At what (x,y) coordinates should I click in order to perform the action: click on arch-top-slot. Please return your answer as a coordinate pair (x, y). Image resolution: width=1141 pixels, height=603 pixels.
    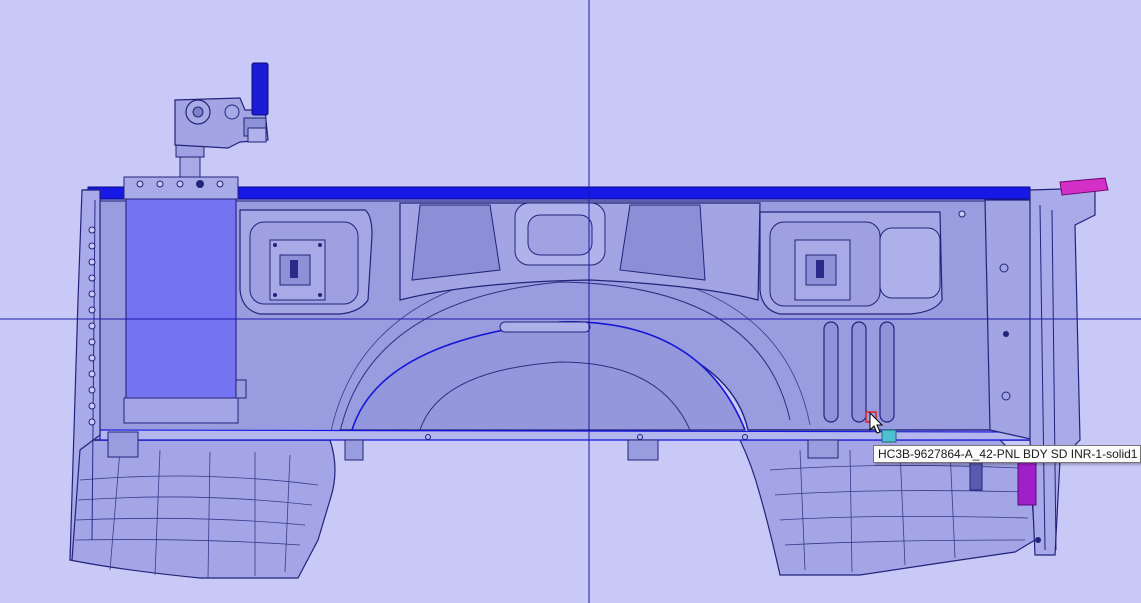
    Looking at the image, I should click on (545, 327).